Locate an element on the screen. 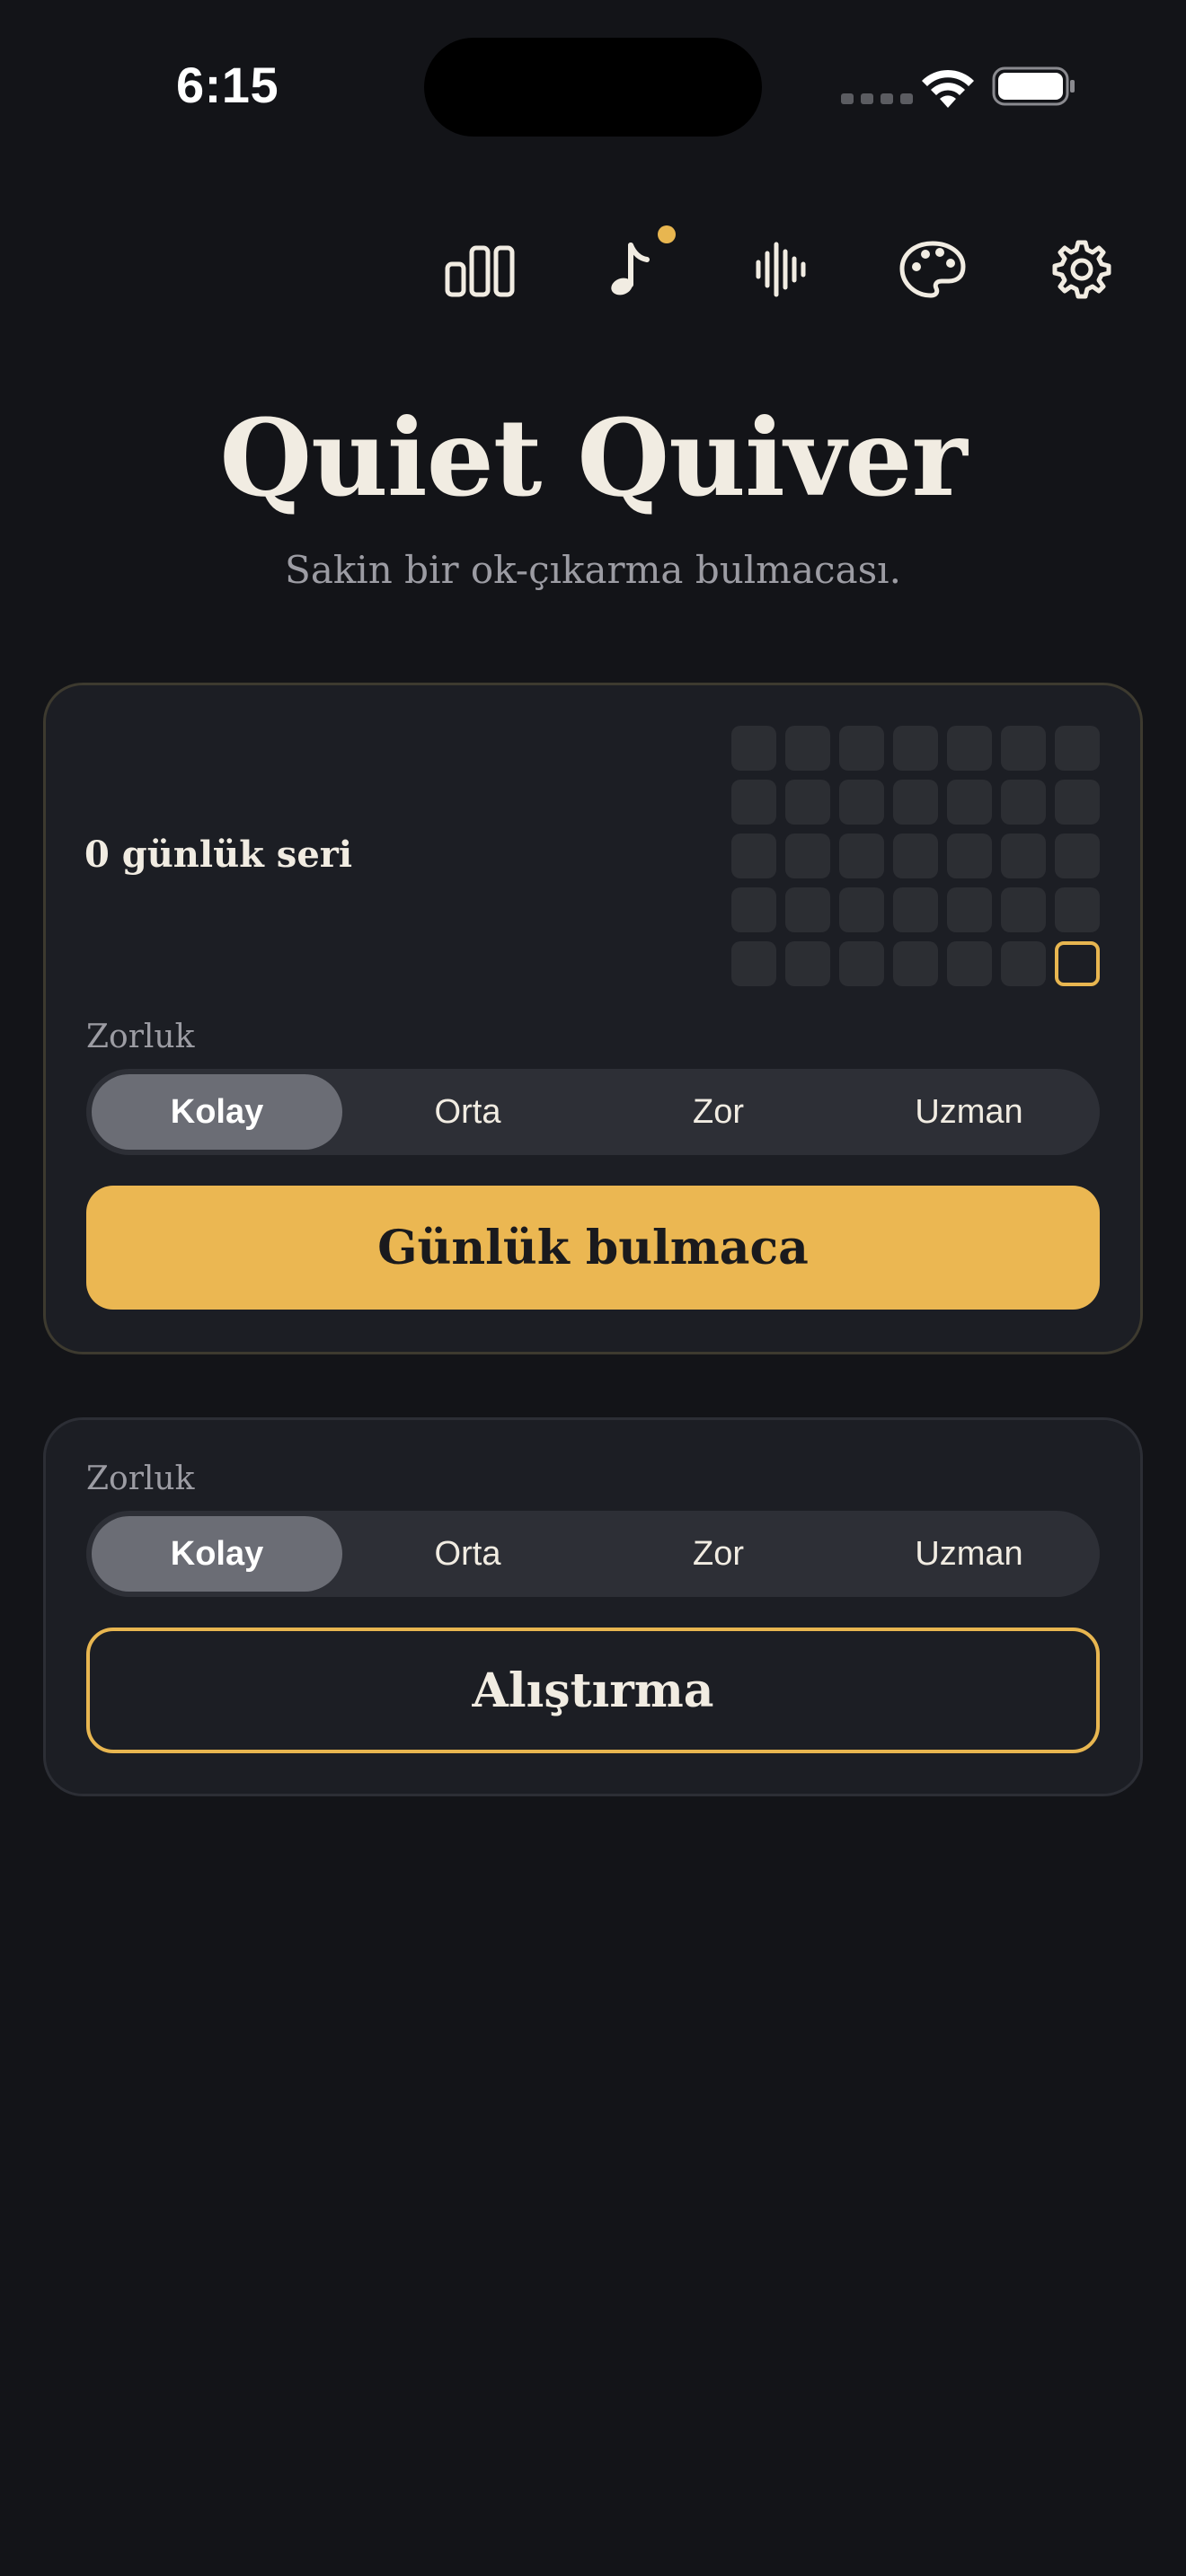 This screenshot has width=1186, height=2576. streak-today-cell is located at coordinates (1077, 963).